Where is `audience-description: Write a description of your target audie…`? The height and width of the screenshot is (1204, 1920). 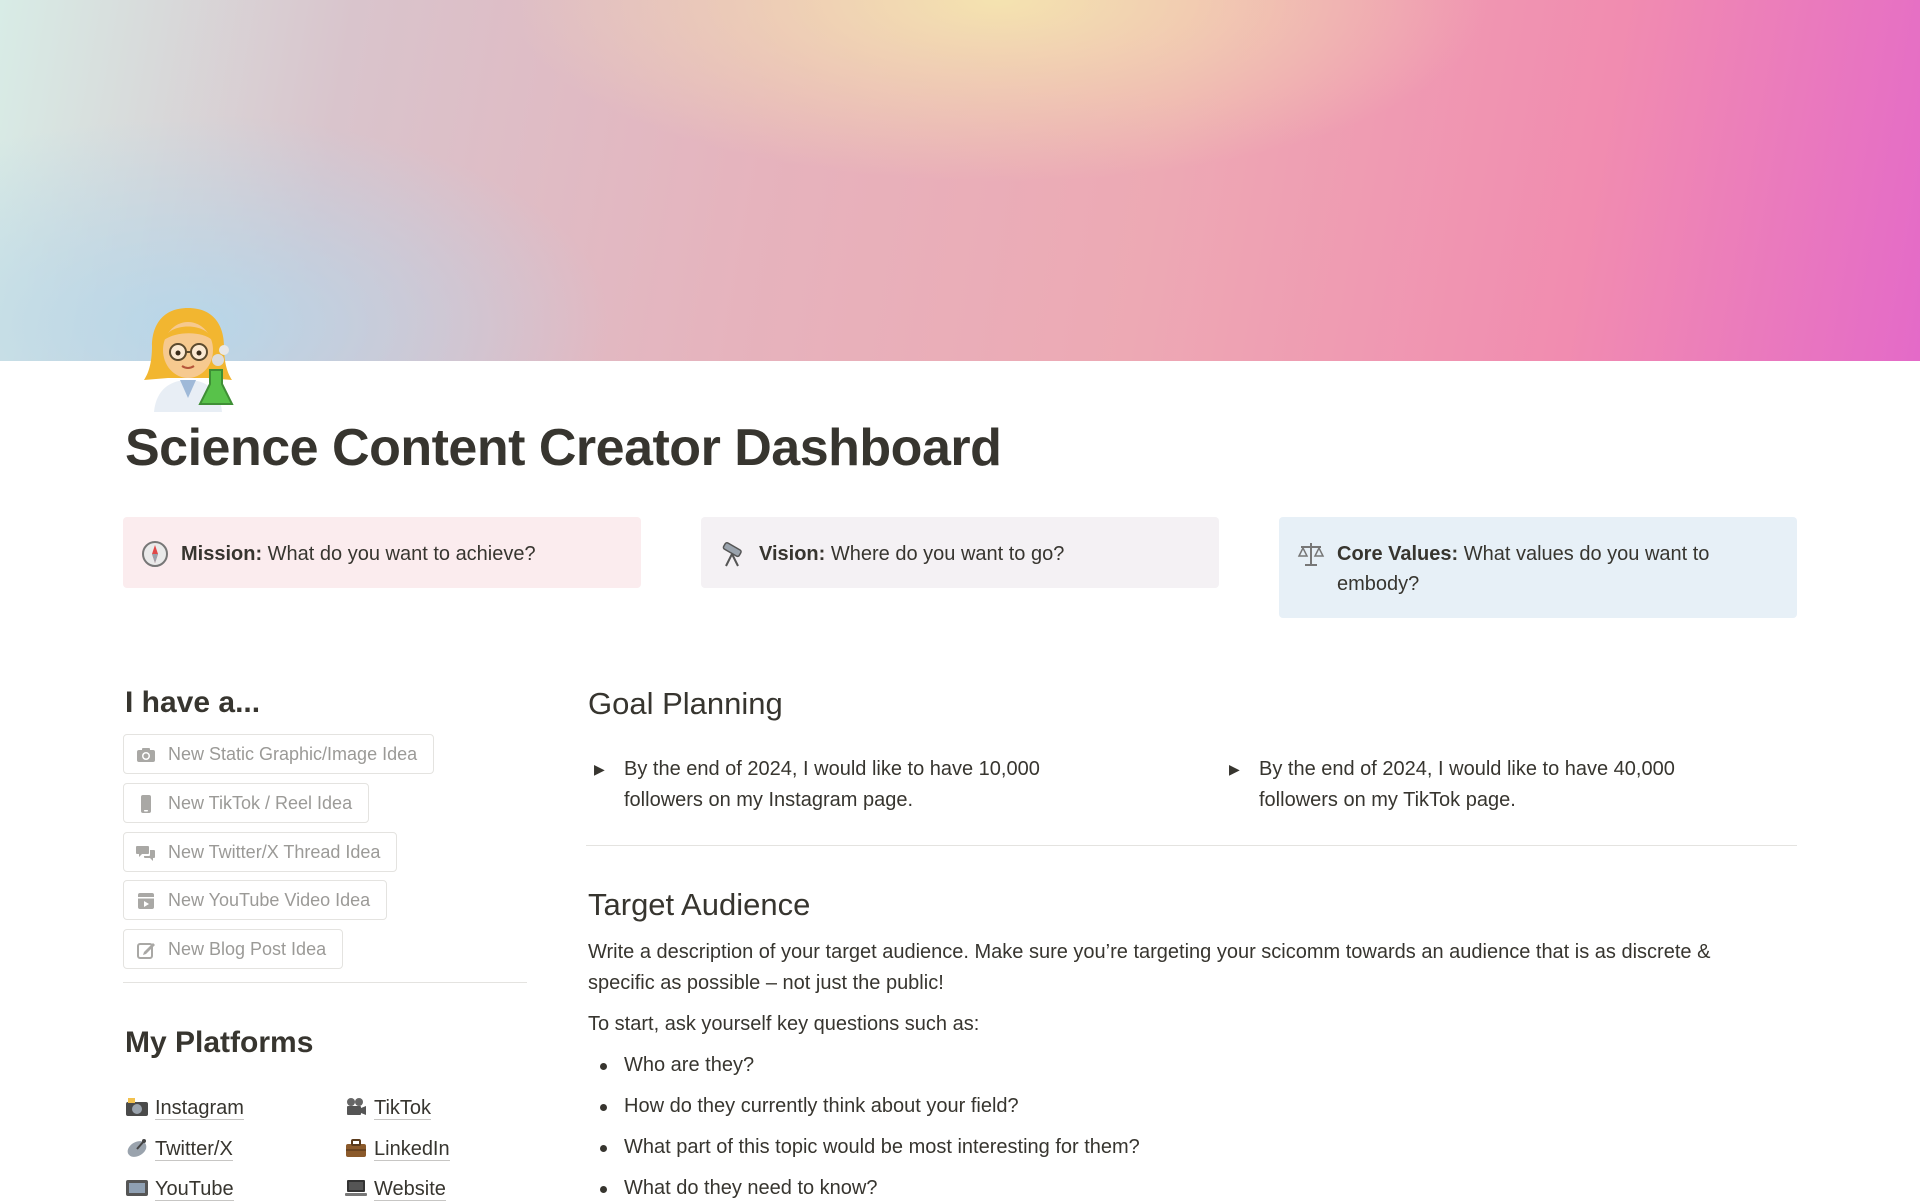
audience-description: Write a description of your target audie… is located at coordinates (1149, 967).